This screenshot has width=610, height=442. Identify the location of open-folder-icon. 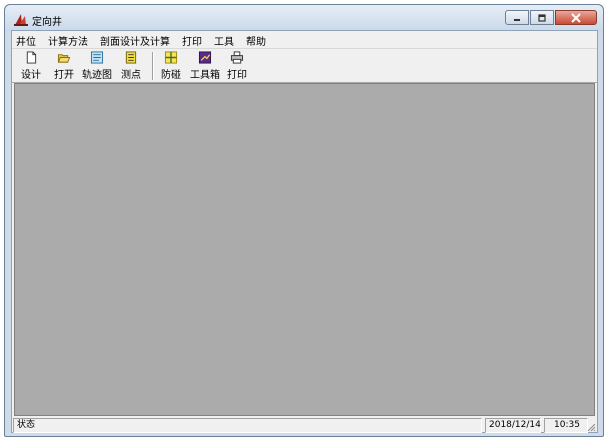
(64, 58).